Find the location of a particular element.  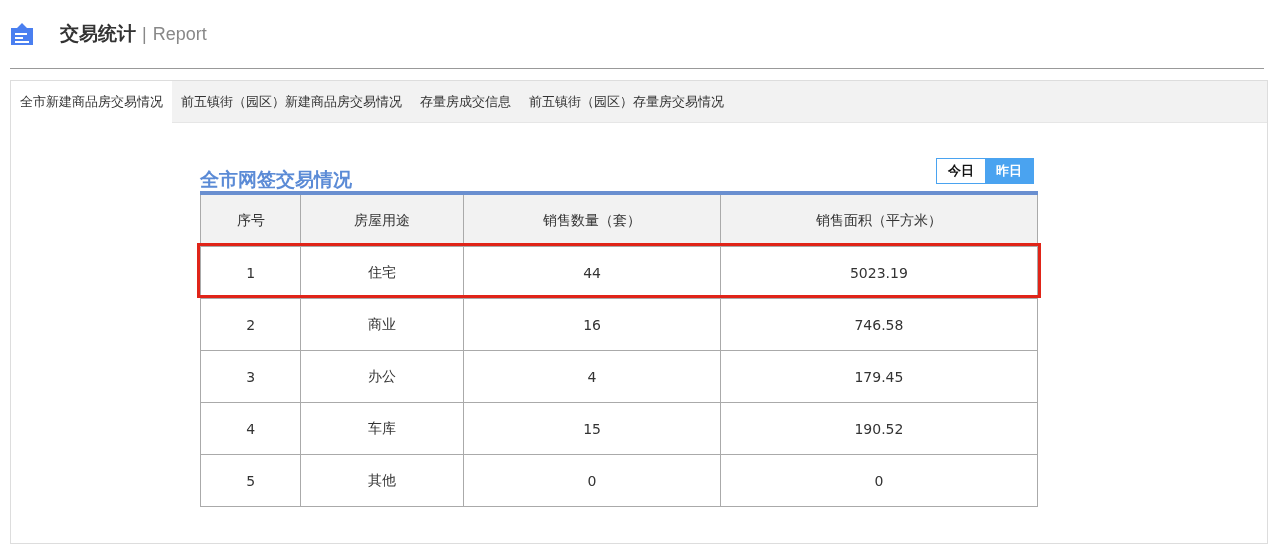

report-icon is located at coordinates (22, 34).